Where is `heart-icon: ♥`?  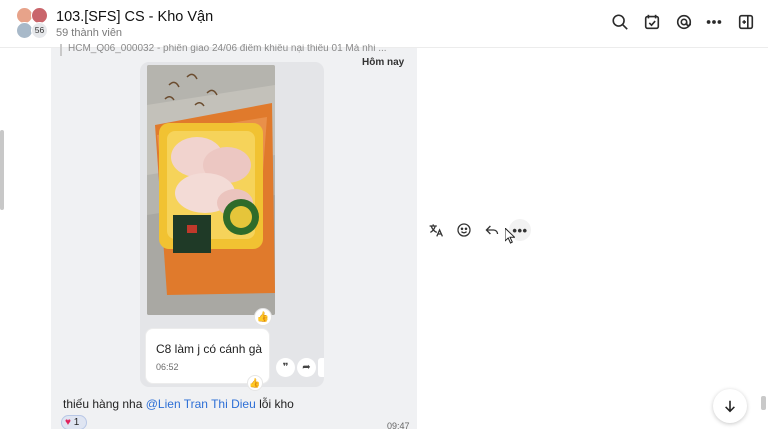
heart-icon: ♥ is located at coordinates (68, 422).